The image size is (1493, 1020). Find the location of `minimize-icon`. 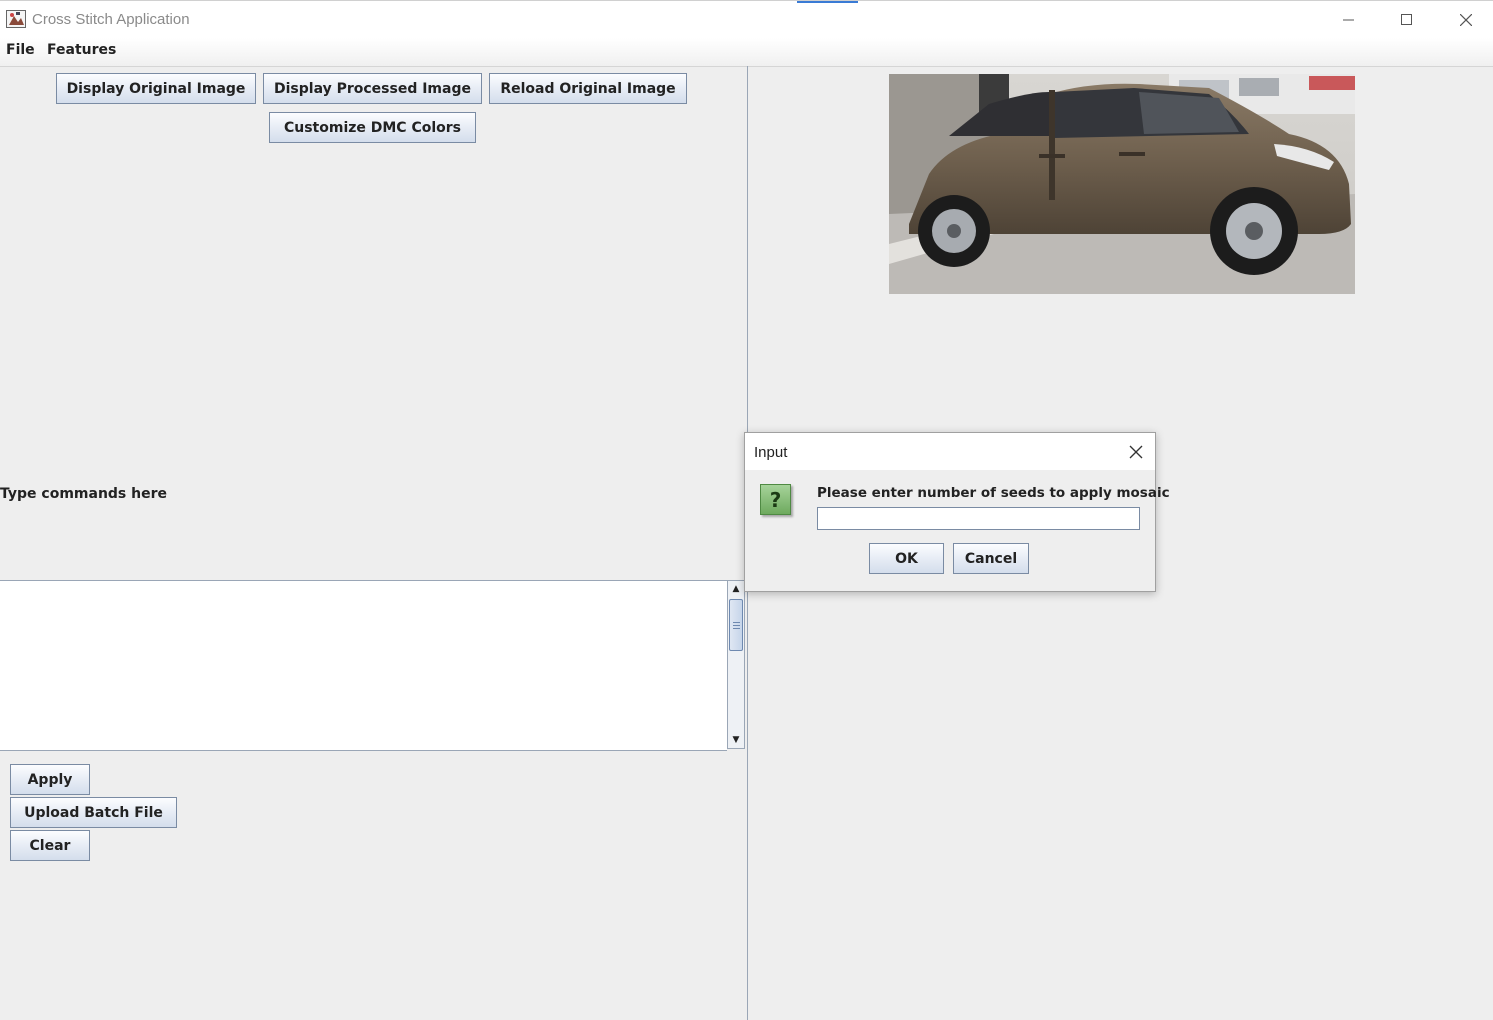

minimize-icon is located at coordinates (1348, 20).